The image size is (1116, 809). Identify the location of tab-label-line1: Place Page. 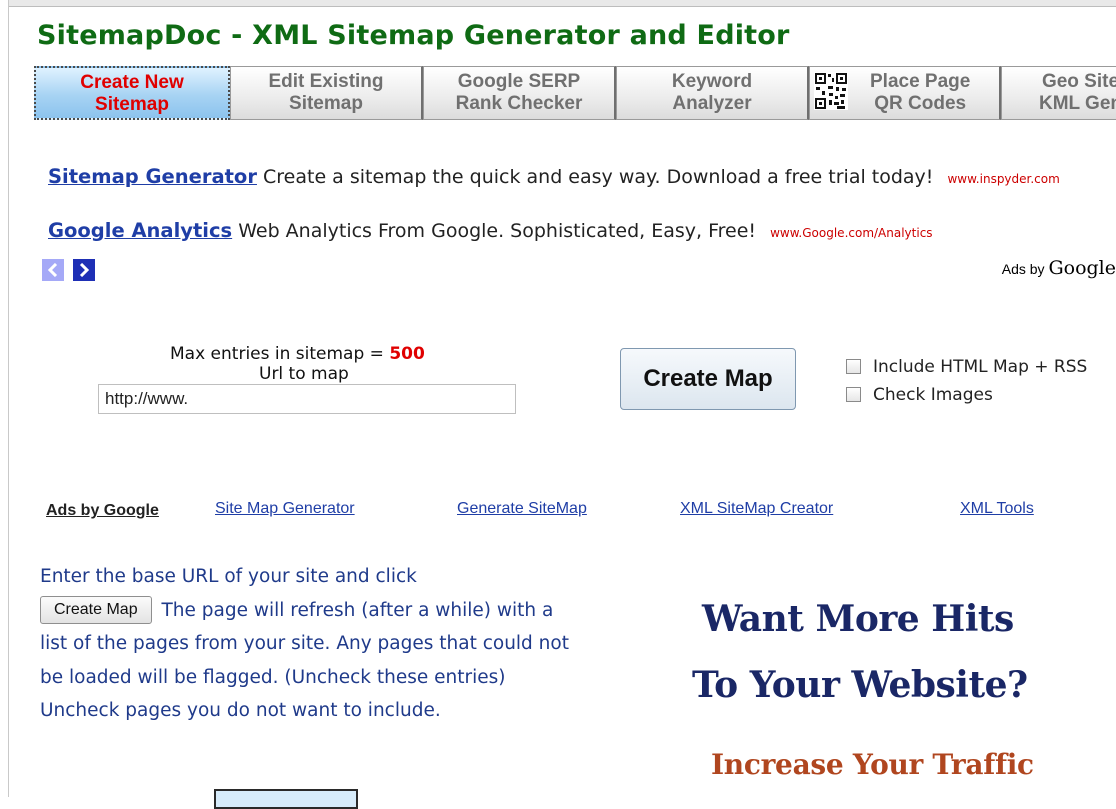
(920, 81).